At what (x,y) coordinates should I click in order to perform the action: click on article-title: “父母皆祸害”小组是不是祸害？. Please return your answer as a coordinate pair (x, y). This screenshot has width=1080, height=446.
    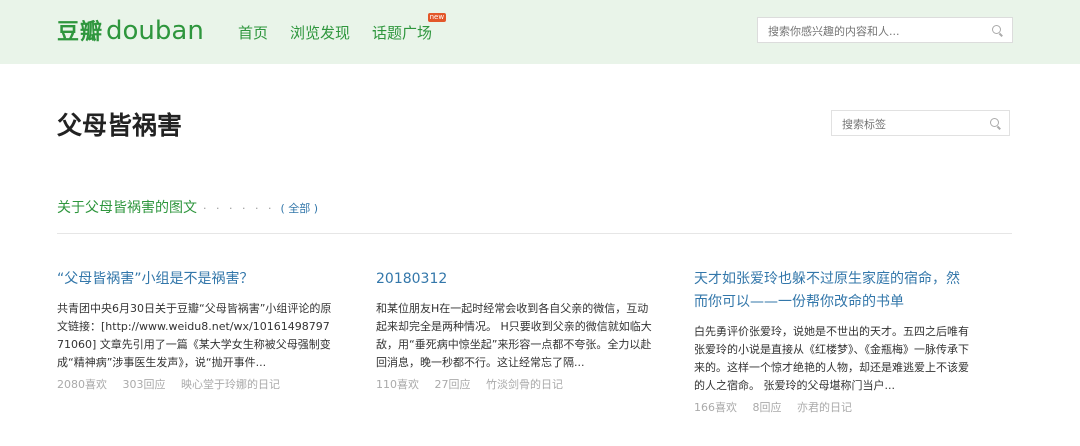
    Looking at the image, I should click on (196, 279).